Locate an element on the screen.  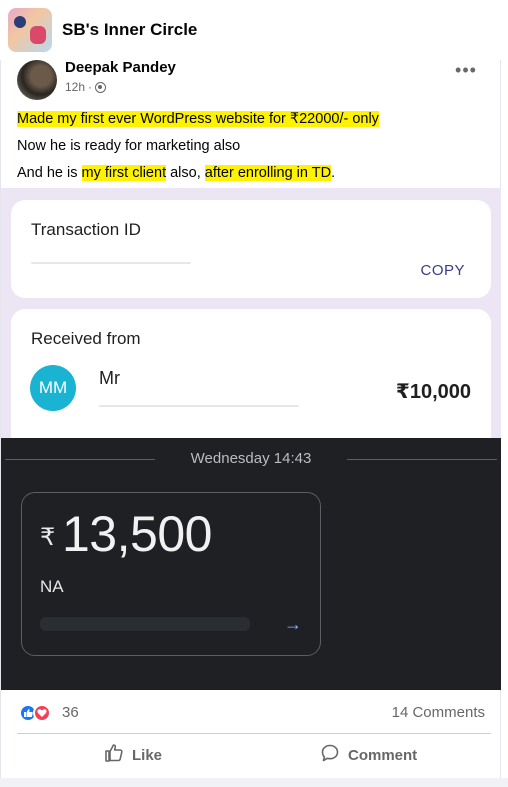
divider is located at coordinates (254, 733).